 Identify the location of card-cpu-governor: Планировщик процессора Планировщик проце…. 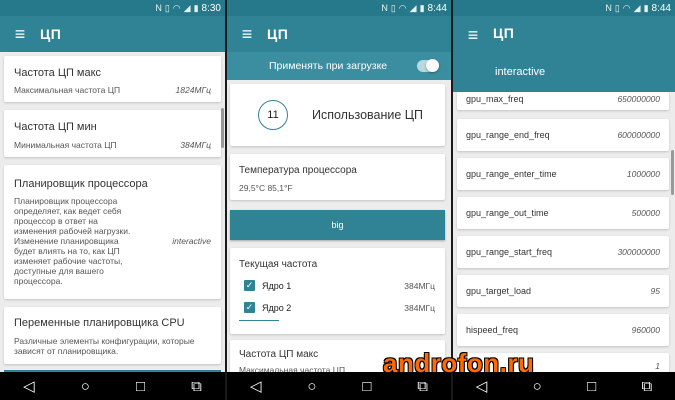
(112, 232).